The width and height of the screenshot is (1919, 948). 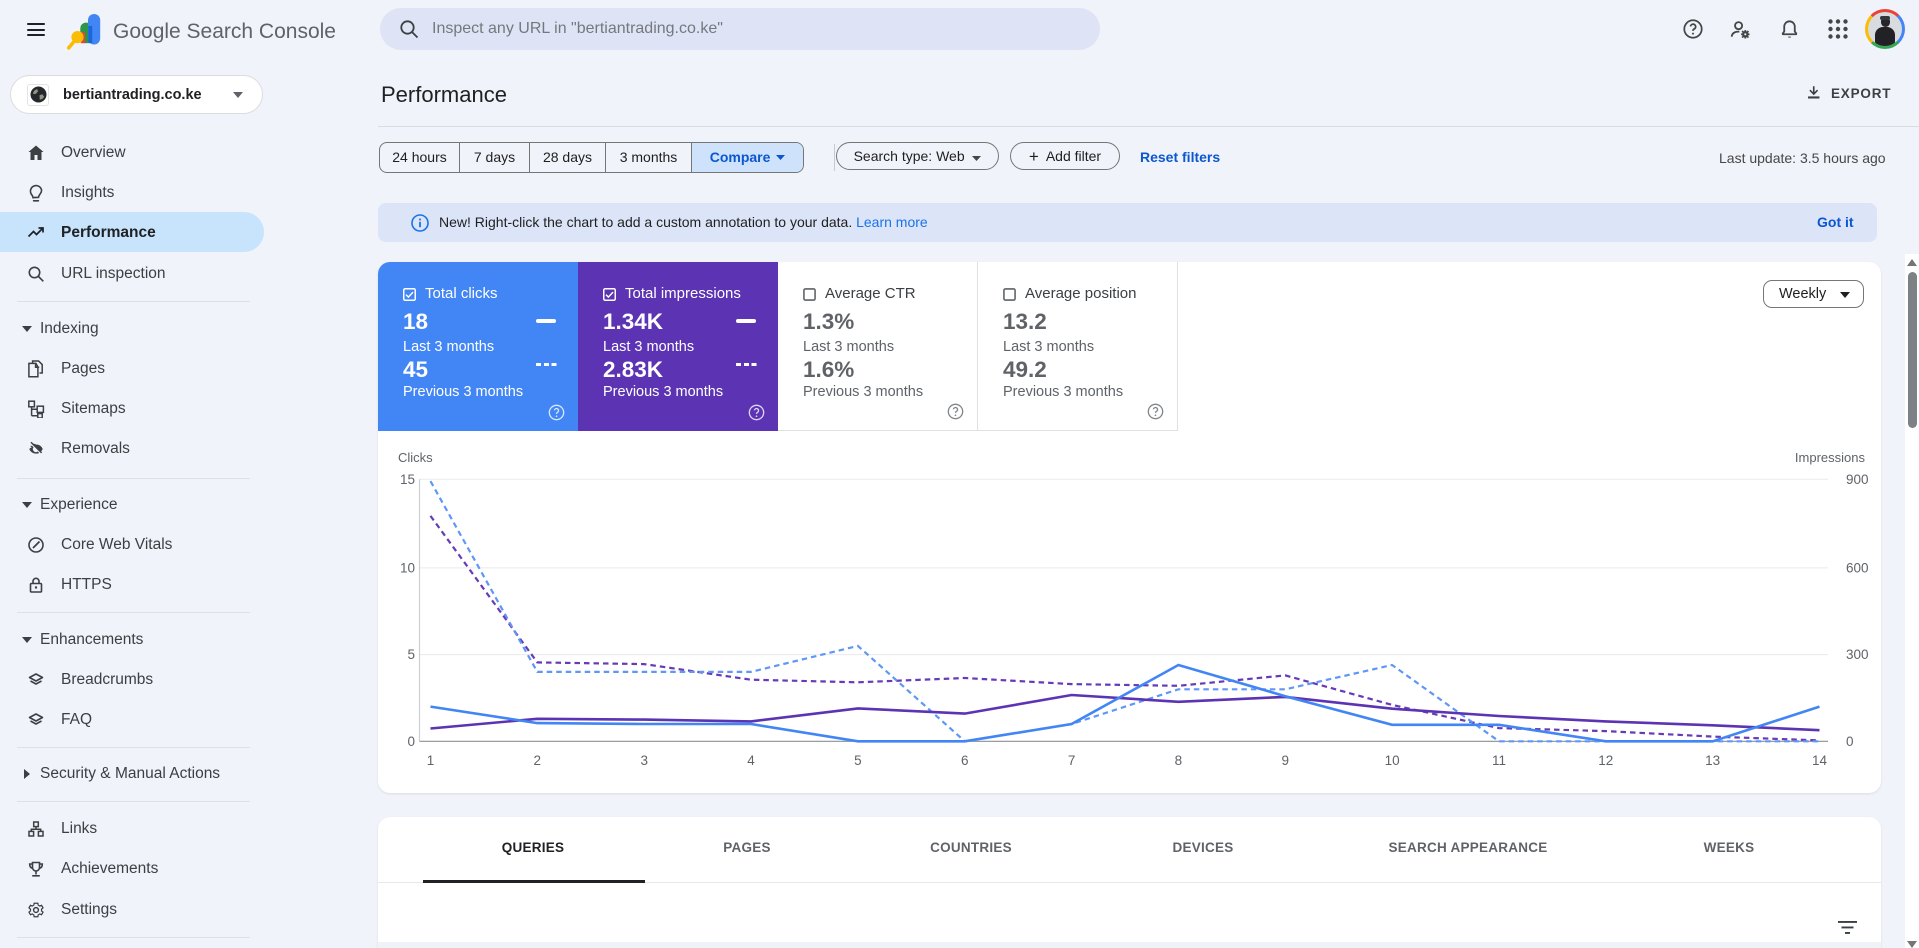 What do you see at coordinates (751, 760) in the screenshot?
I see `svg-text: 4` at bounding box center [751, 760].